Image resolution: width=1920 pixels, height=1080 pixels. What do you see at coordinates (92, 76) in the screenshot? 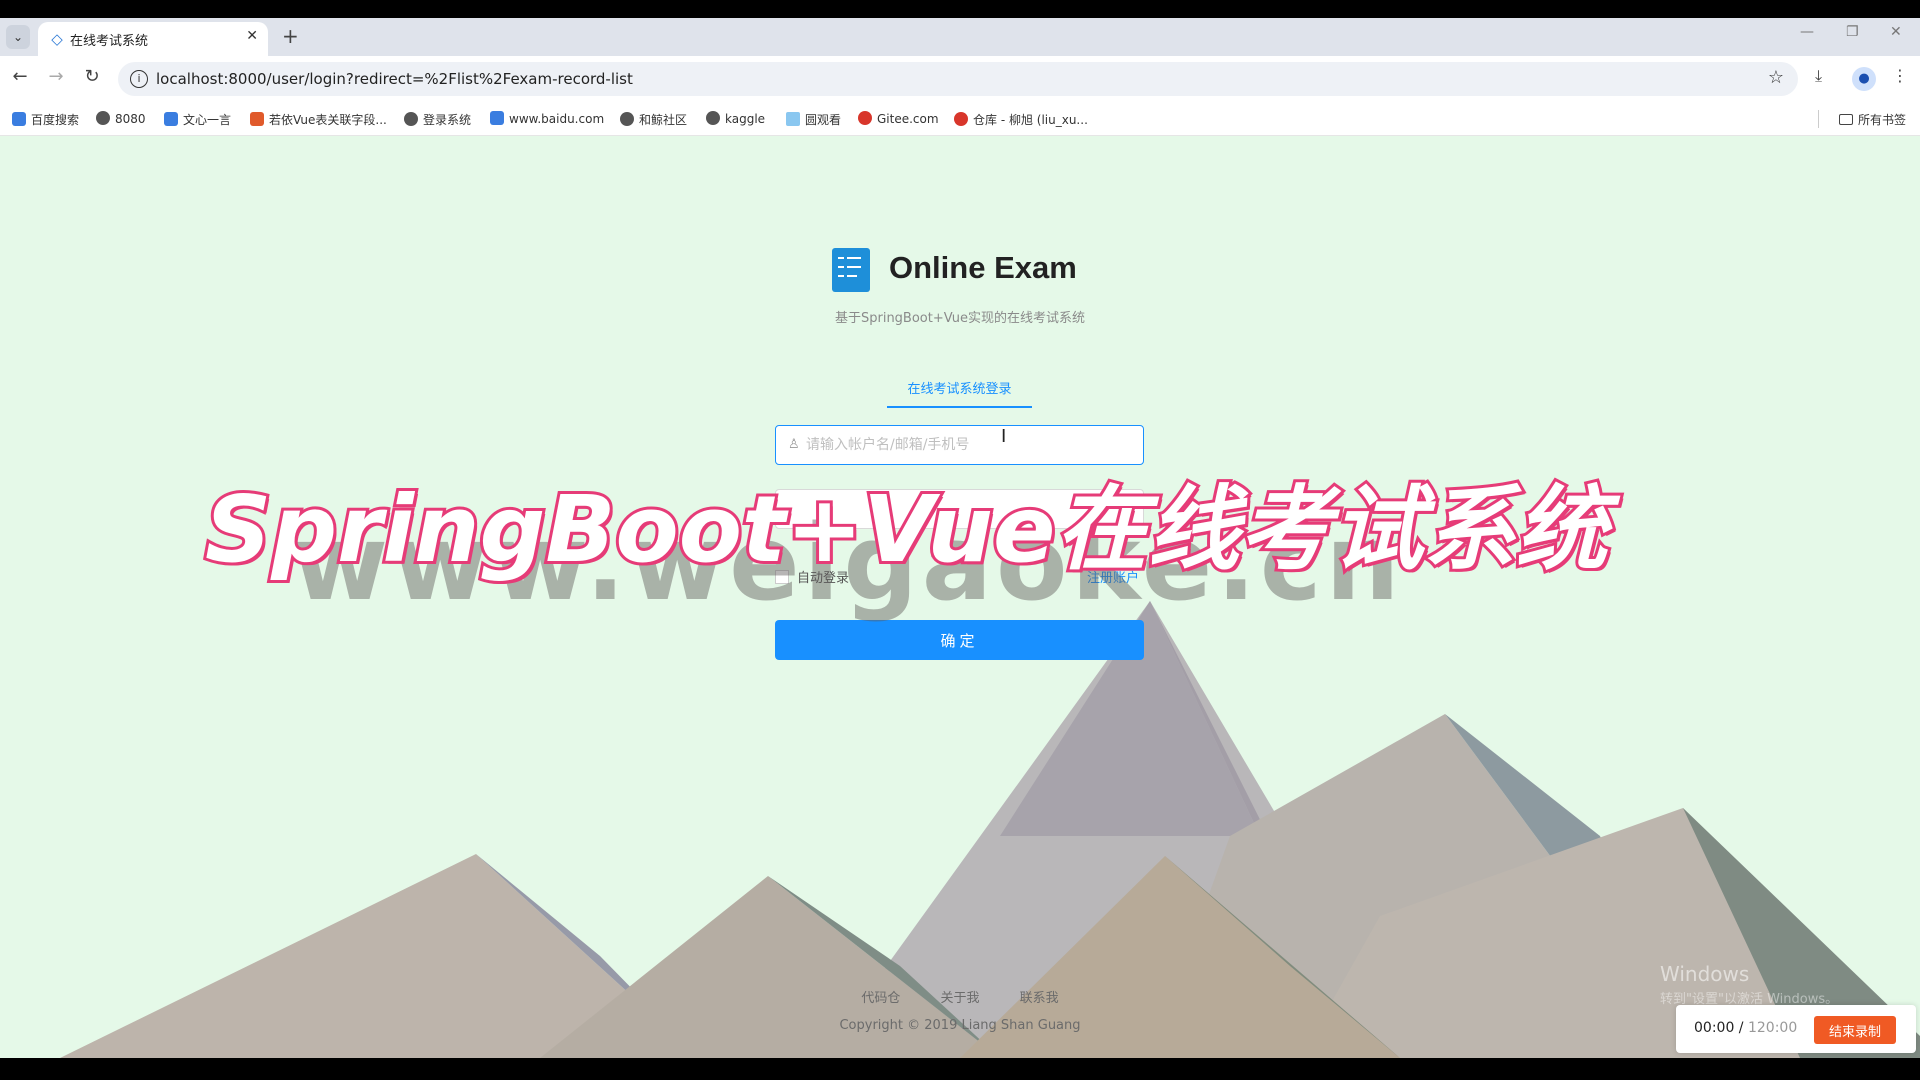
I see `reload-icon: ↻` at bounding box center [92, 76].